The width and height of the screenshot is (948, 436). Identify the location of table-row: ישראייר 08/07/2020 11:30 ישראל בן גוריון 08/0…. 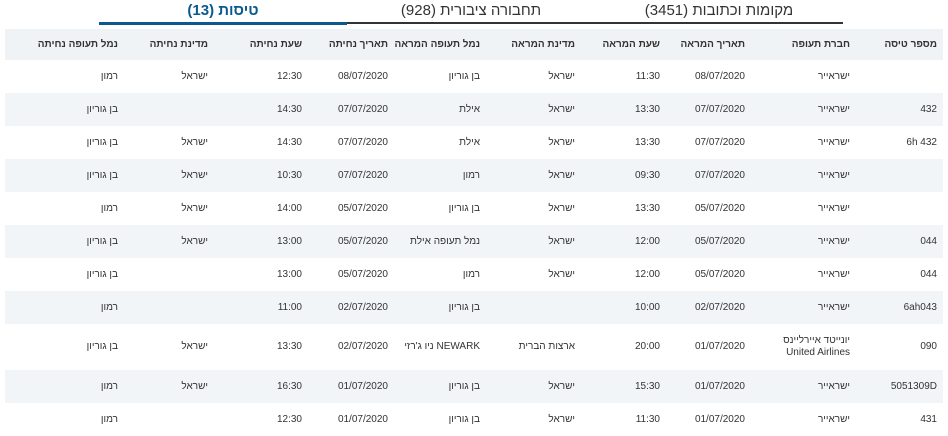
(474, 76).